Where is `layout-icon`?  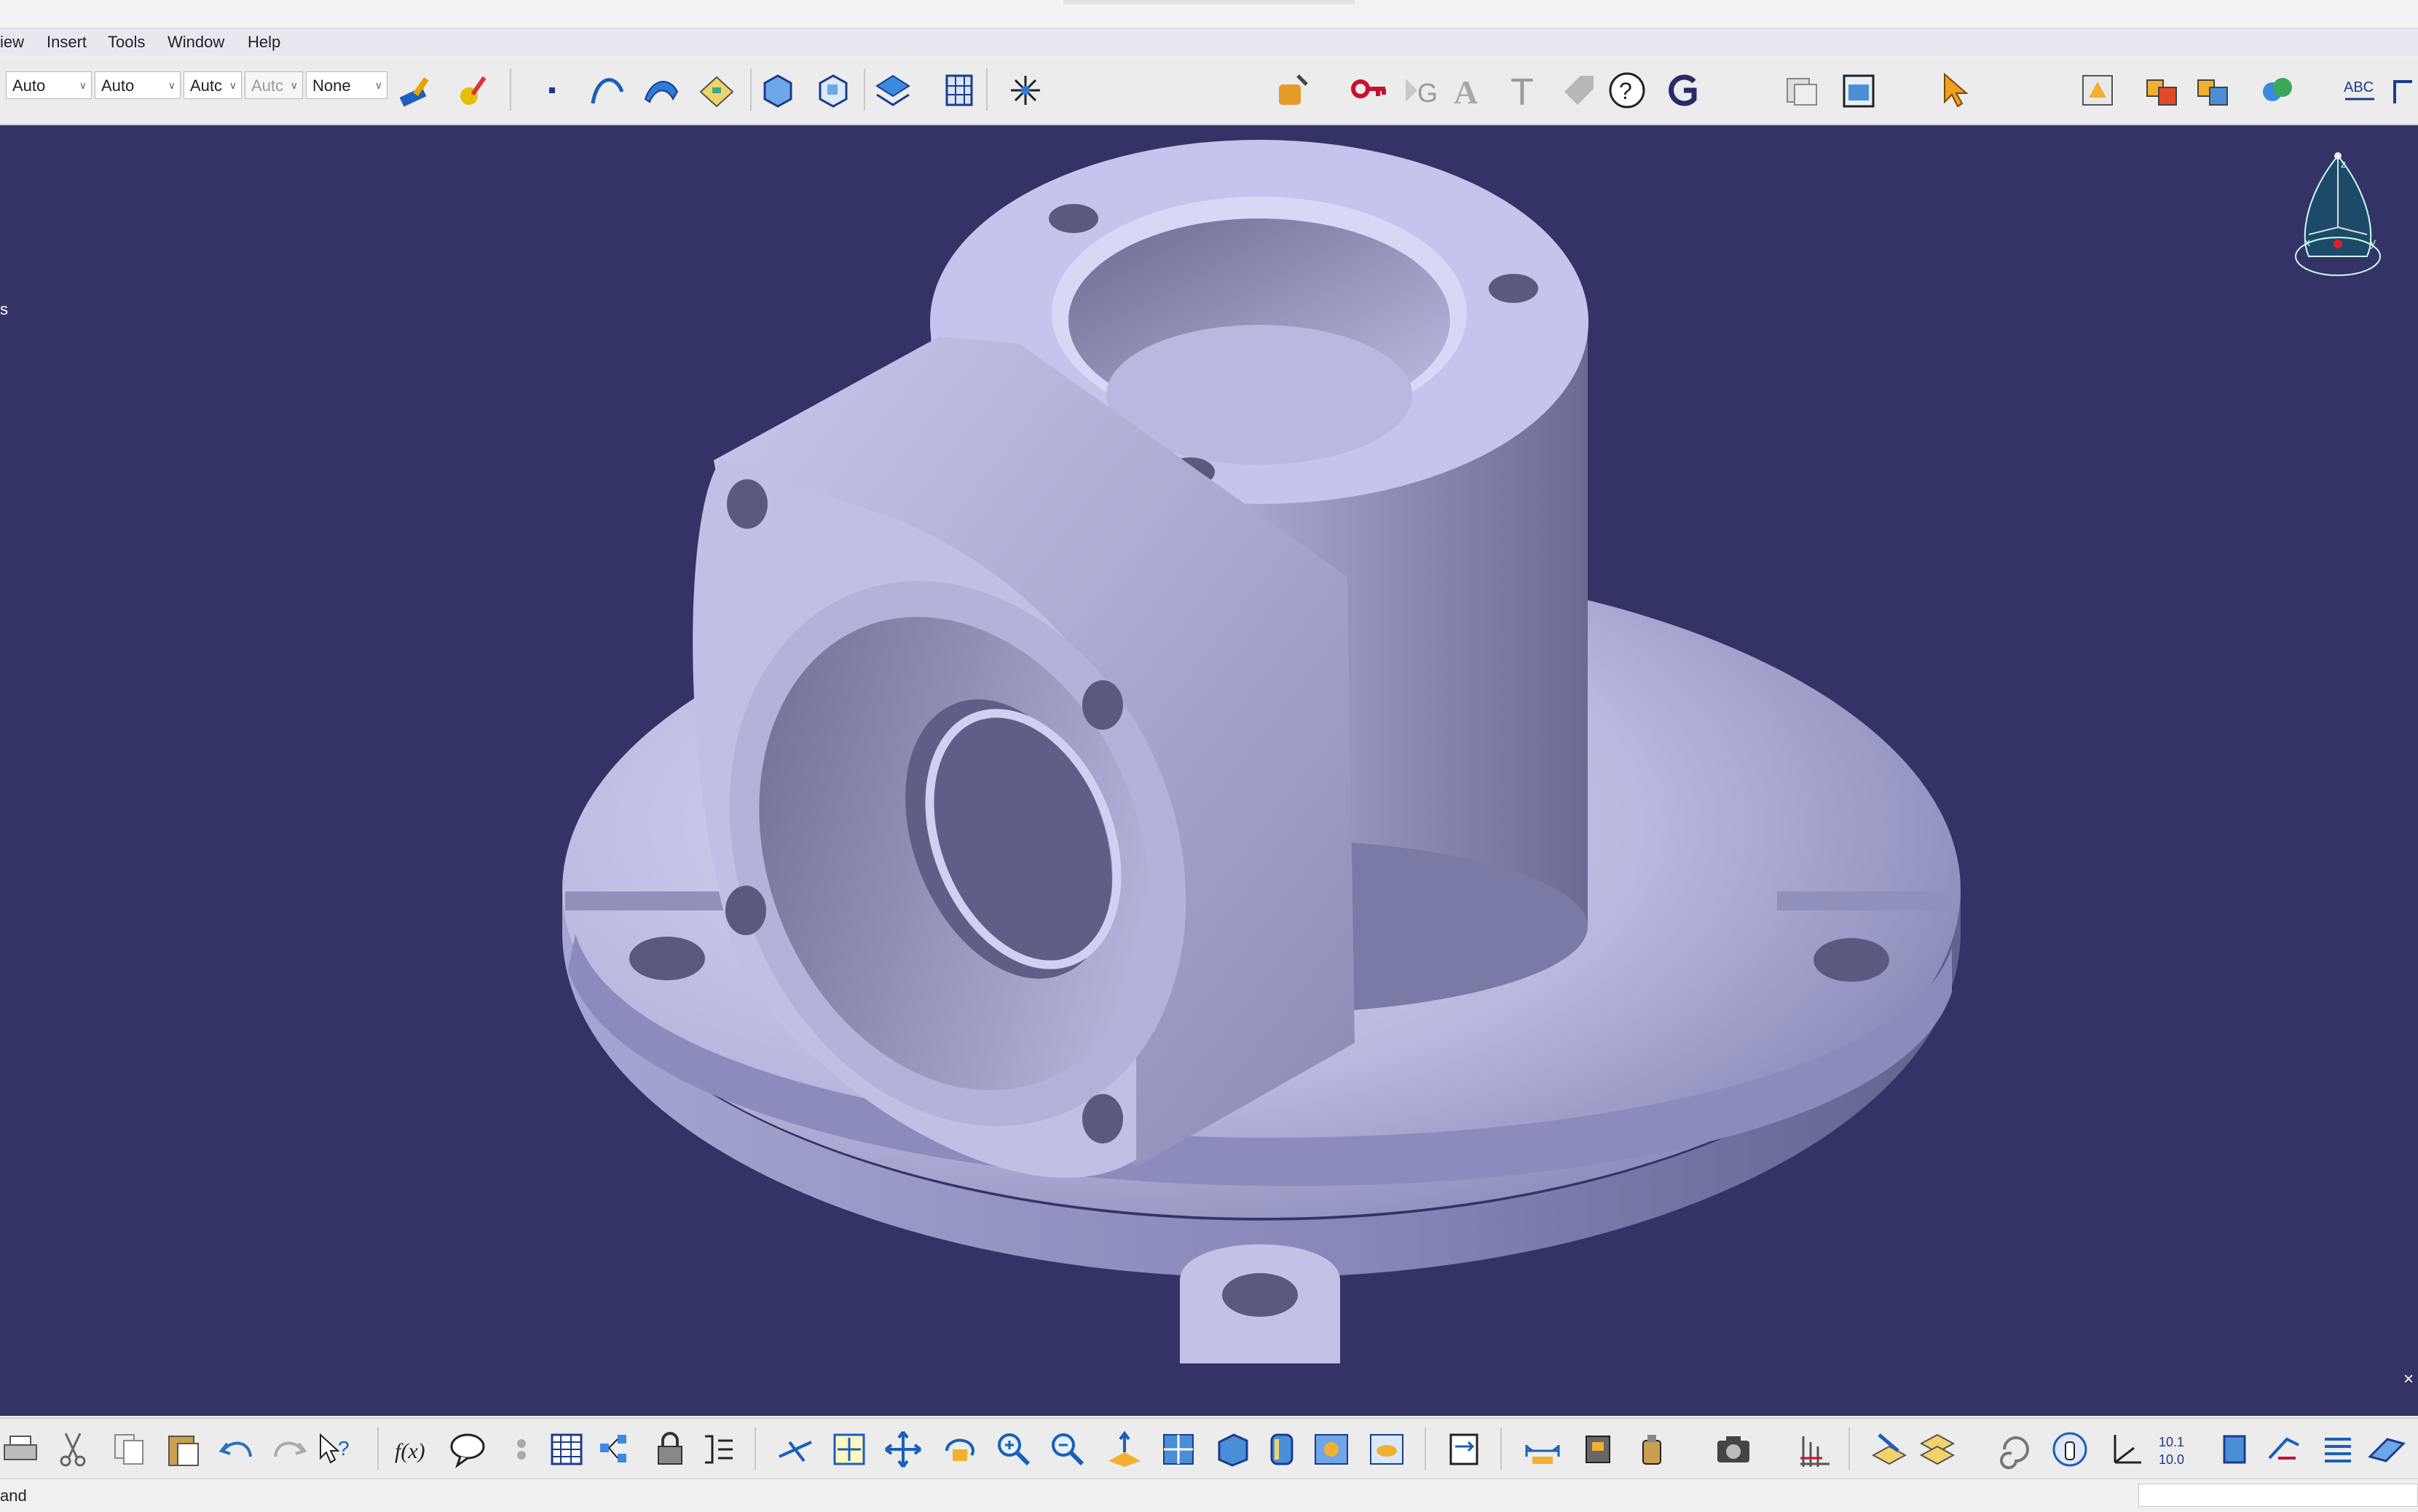
layout-icon is located at coordinates (1858, 90).